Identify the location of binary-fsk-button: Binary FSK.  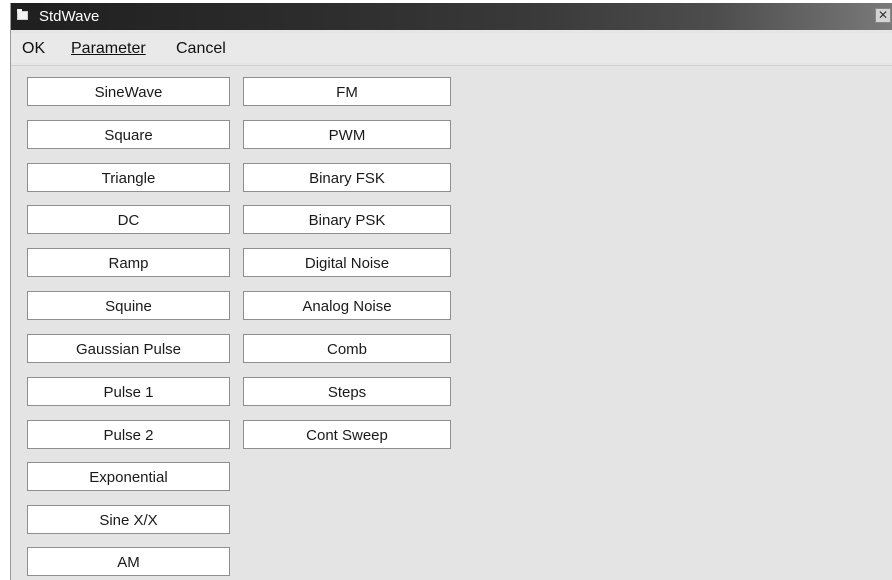
(347, 177).